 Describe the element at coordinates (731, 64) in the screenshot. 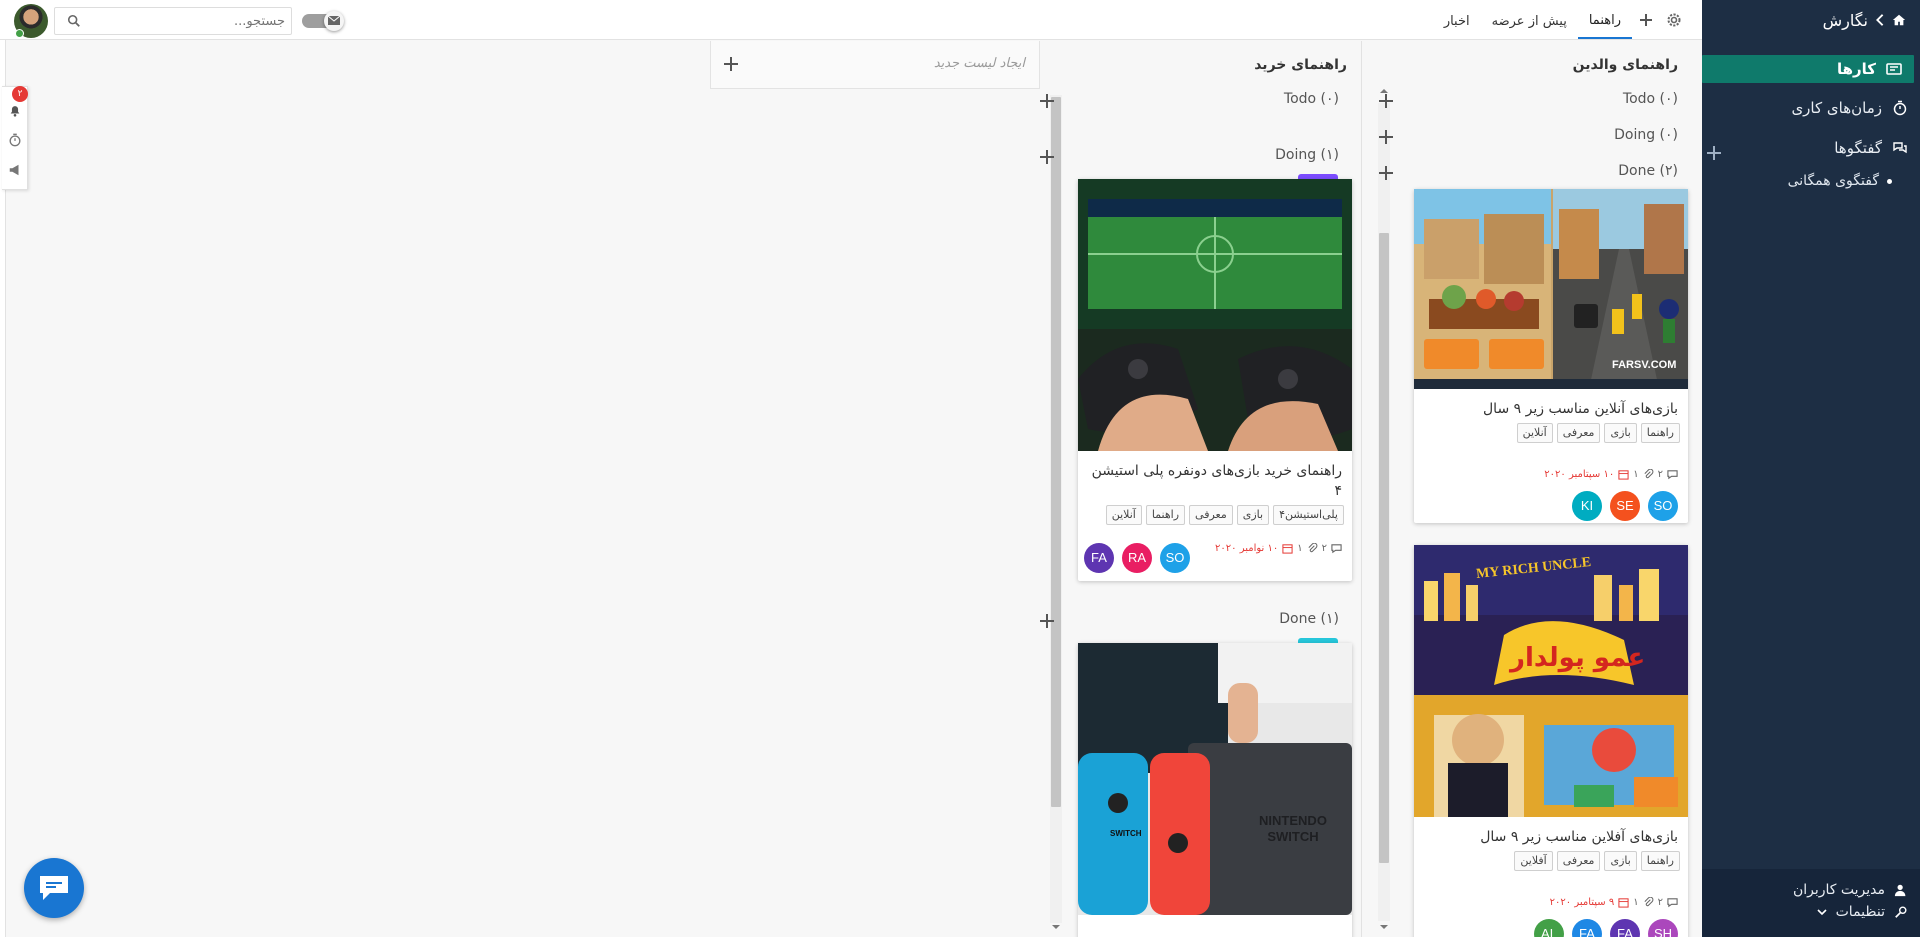

I see `add-list-icon` at that location.